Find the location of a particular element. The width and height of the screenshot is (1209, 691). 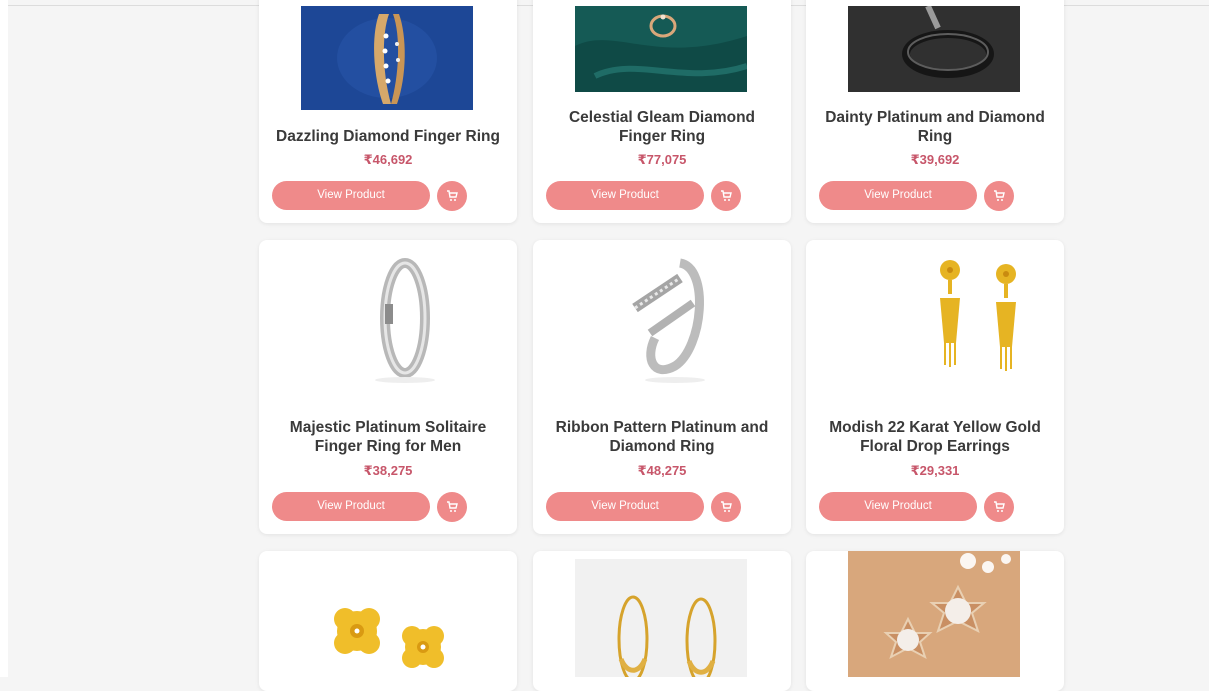

product-image-platinum-crossover-ring is located at coordinates (661, 318).